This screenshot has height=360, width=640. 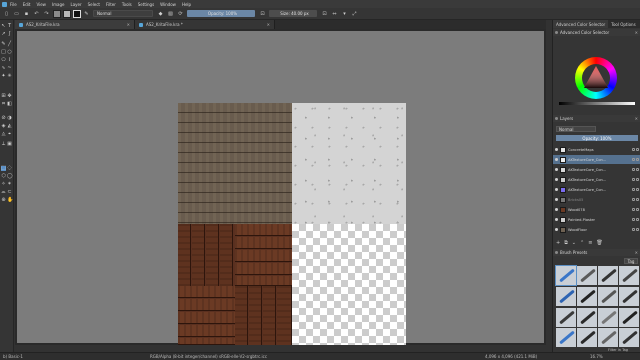 What do you see at coordinates (3, 118) in the screenshot?
I see `color-picker-icon: ⊘` at bounding box center [3, 118].